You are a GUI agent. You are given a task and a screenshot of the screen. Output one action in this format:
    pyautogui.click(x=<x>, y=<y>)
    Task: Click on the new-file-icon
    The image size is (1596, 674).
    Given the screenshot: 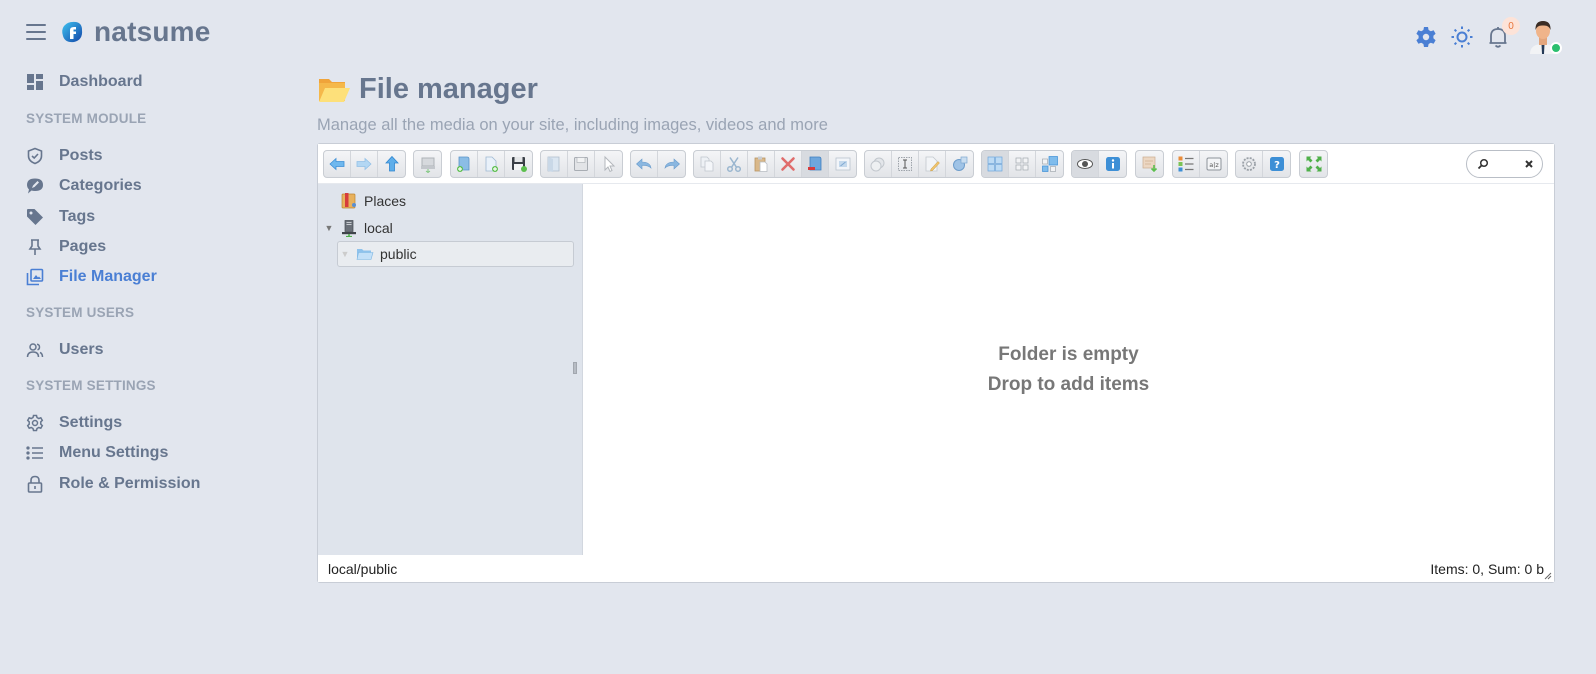 What is the action you would take?
    pyautogui.click(x=491, y=164)
    